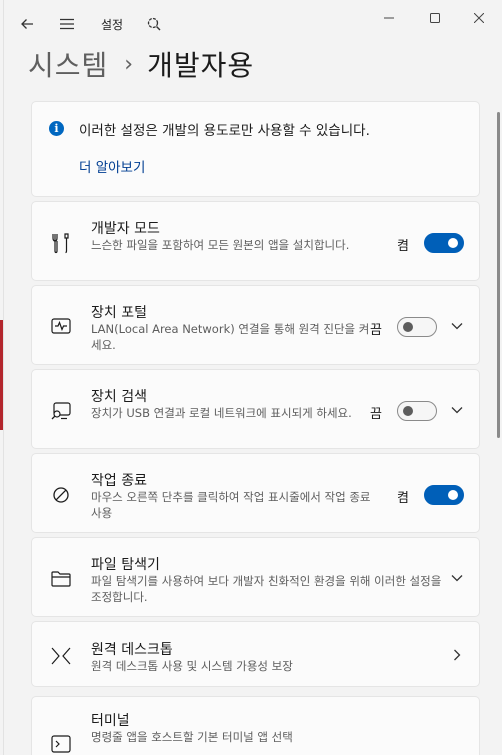  I want to click on back-button, so click(27, 24).